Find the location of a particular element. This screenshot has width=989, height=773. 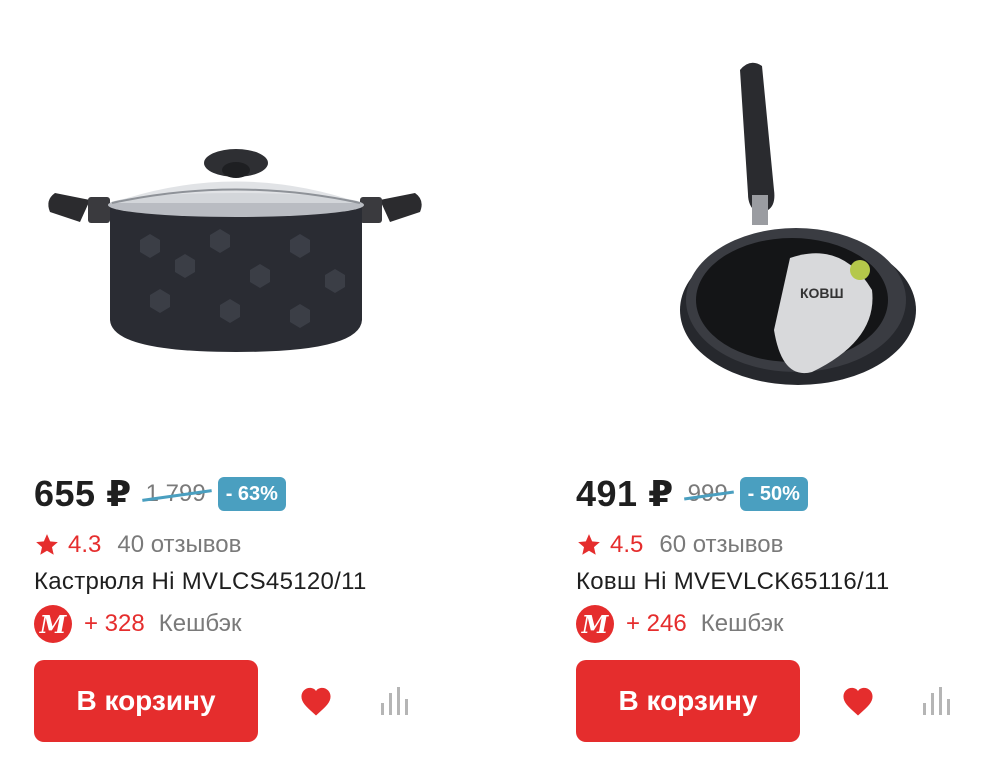

reviews-link: 60 отзывов is located at coordinates (721, 545).